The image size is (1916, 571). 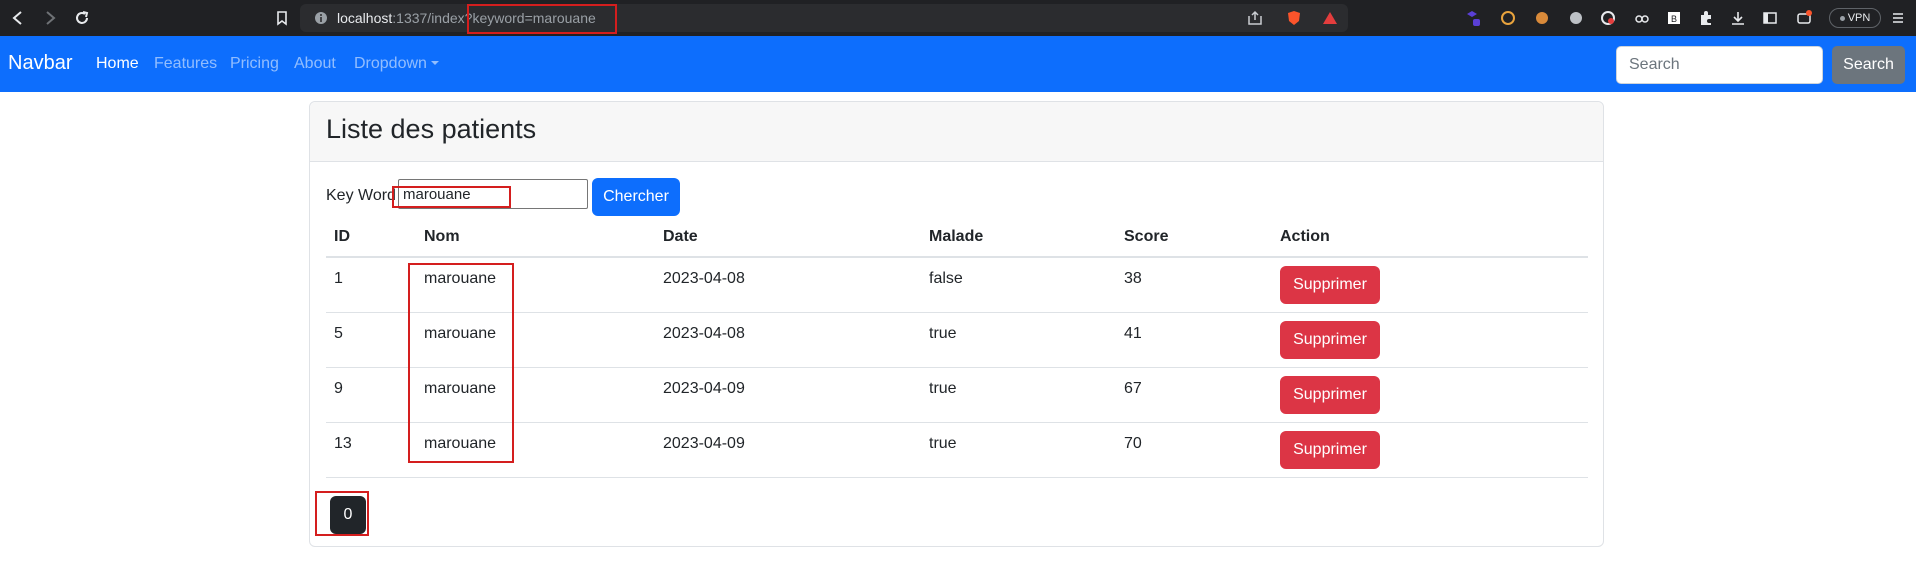 I want to click on table-row: 5 marouane 2023-04-08 true 41 Supprimer, so click(x=957, y=340).